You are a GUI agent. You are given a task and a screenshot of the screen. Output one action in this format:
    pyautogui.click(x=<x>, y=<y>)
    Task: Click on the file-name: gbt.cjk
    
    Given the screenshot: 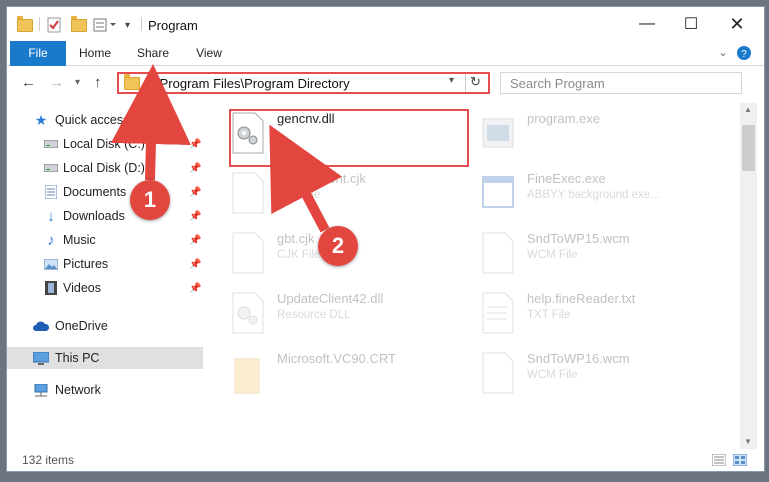 What is the action you would take?
    pyautogui.click(x=296, y=238)
    